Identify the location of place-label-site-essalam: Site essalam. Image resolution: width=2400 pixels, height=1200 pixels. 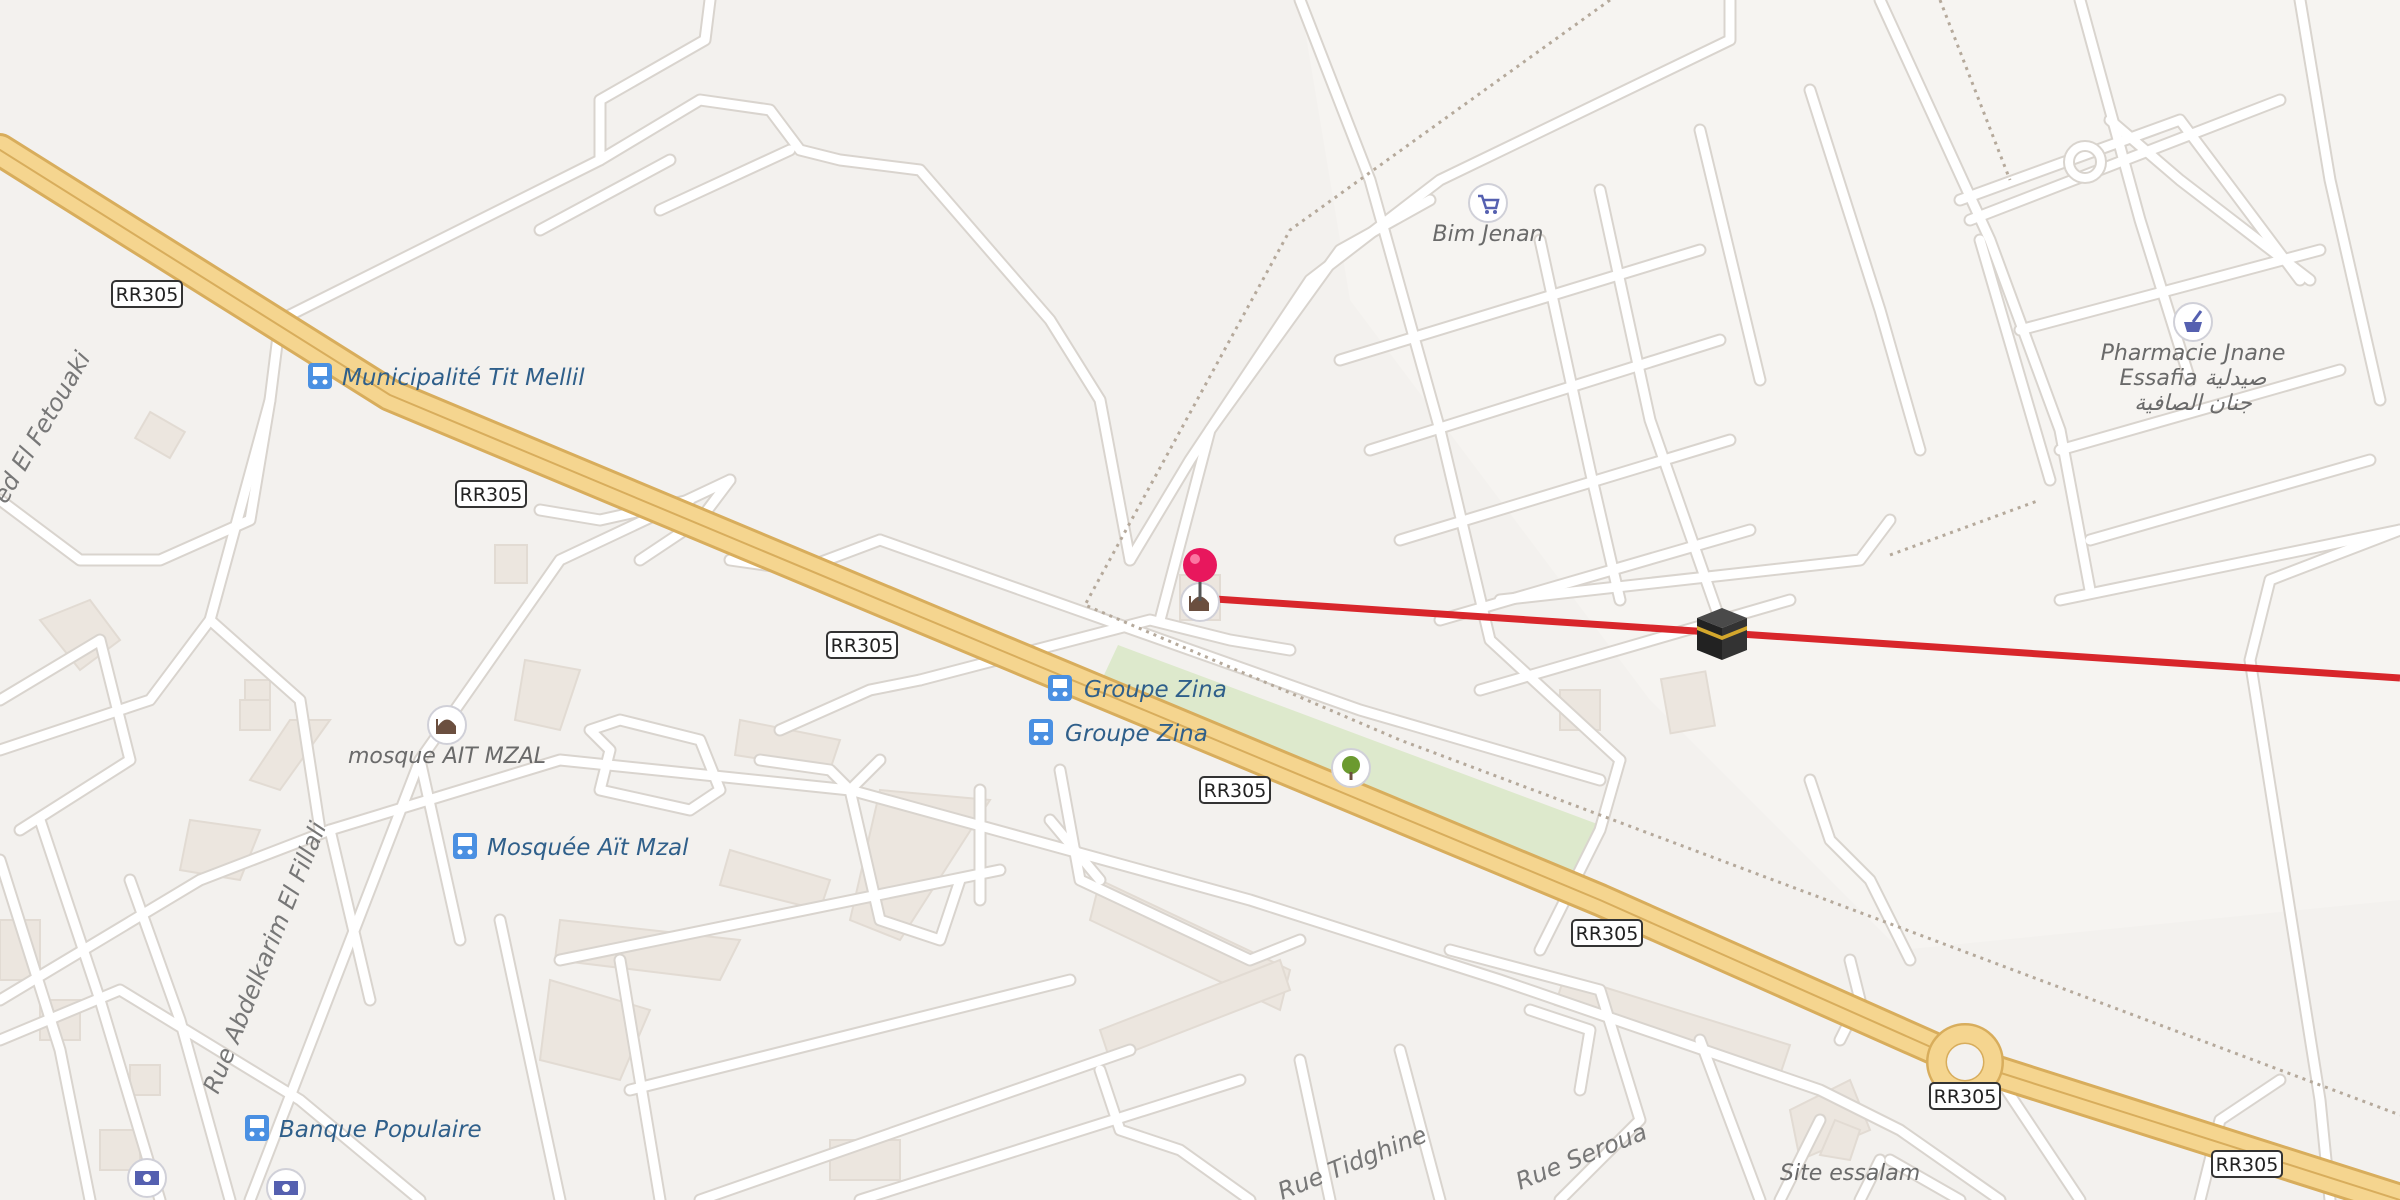
(1850, 1173).